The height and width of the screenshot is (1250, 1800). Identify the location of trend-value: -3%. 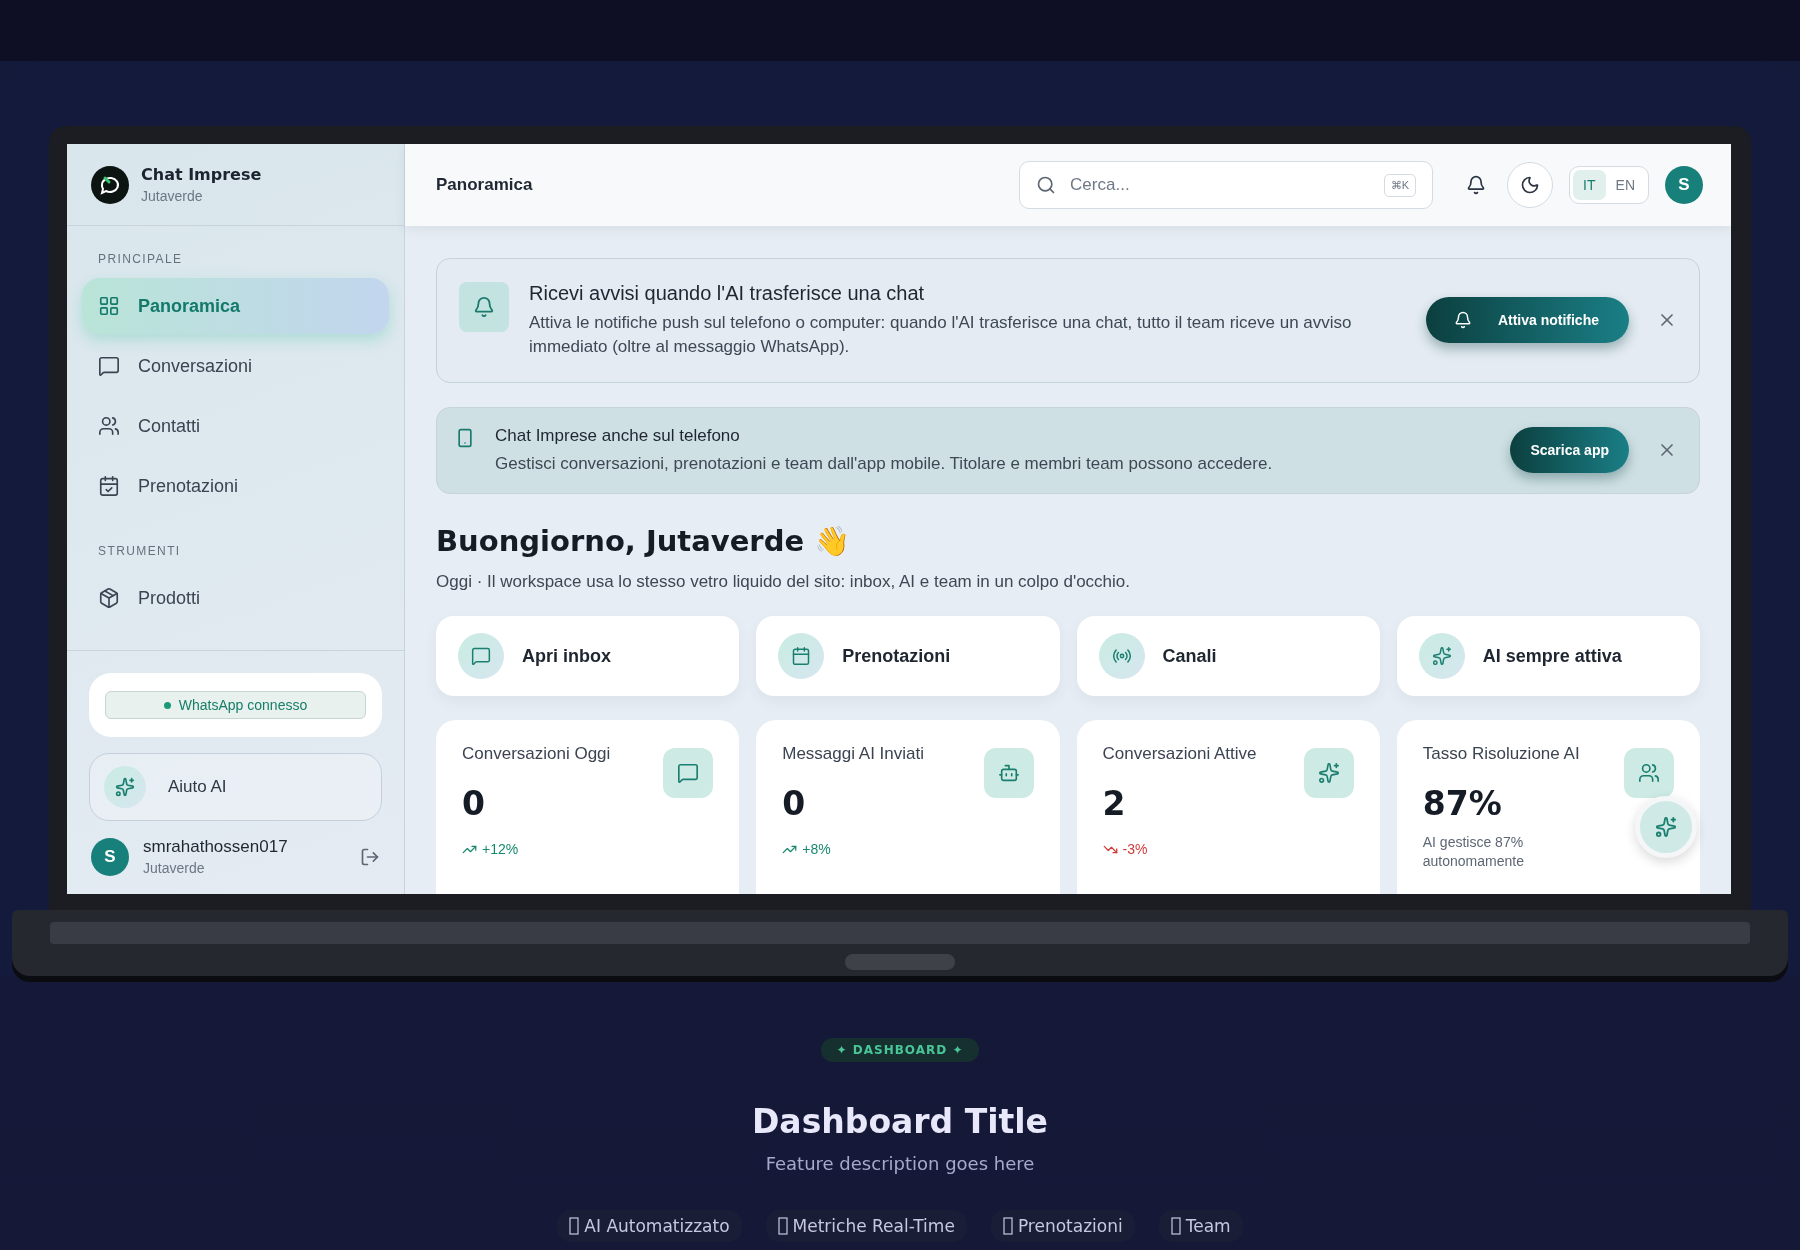
(1135, 849).